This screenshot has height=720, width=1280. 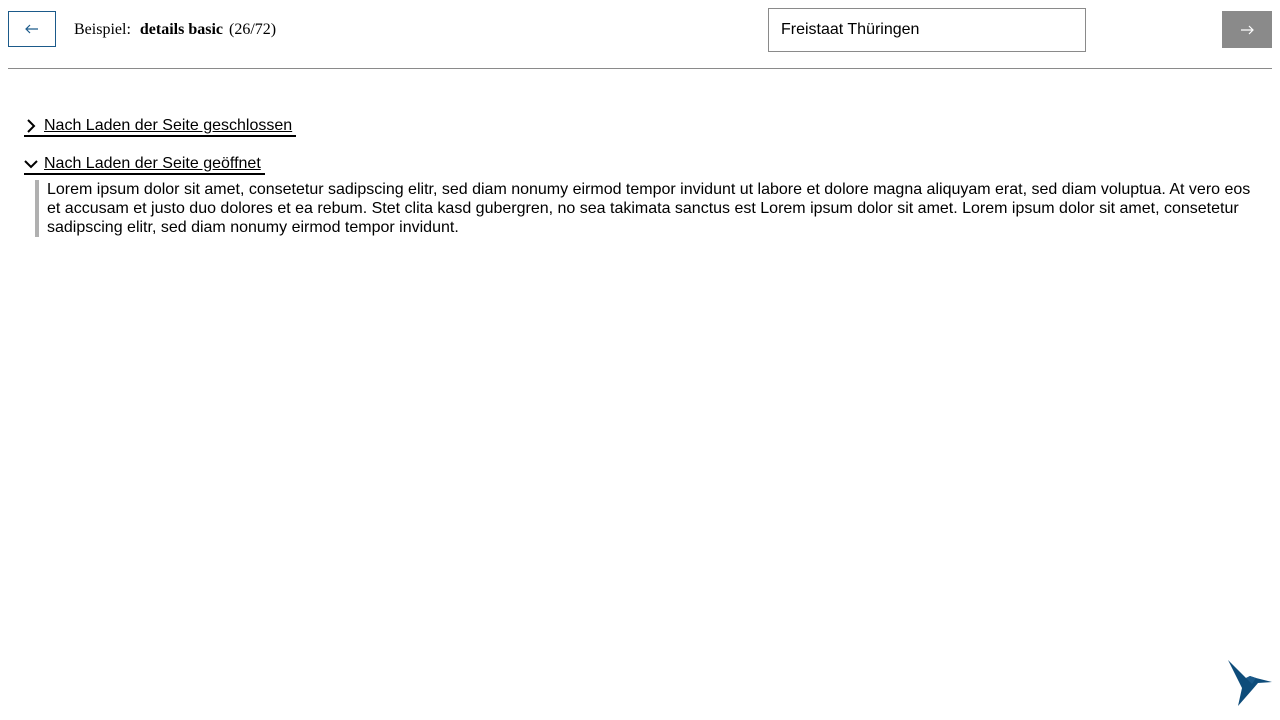 I want to click on next-button, so click(x=1247, y=29).